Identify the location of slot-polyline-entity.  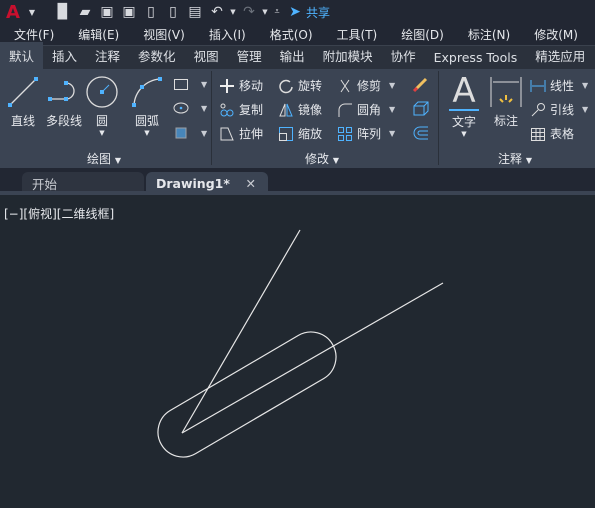
(247, 394).